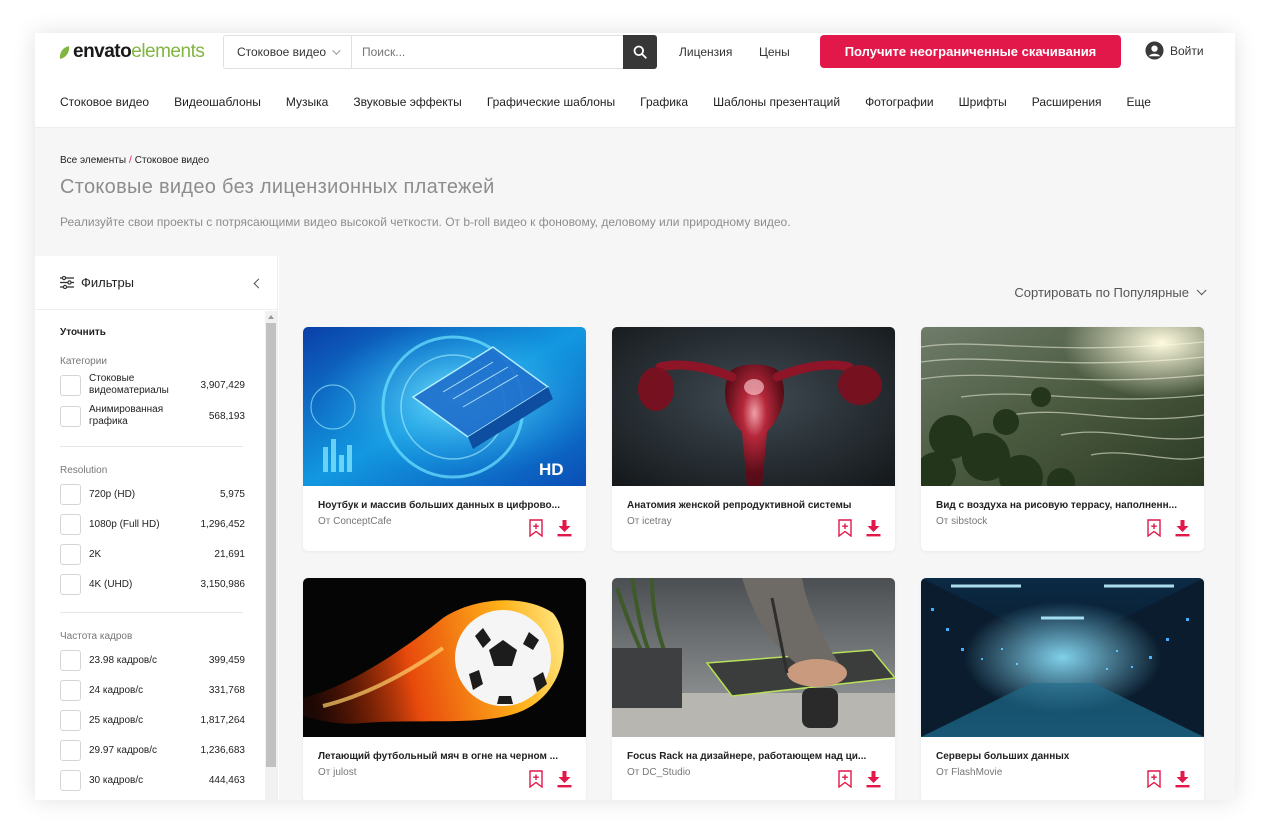  Describe the element at coordinates (337, 772) in the screenshot. I see `video-author: От julost` at that location.